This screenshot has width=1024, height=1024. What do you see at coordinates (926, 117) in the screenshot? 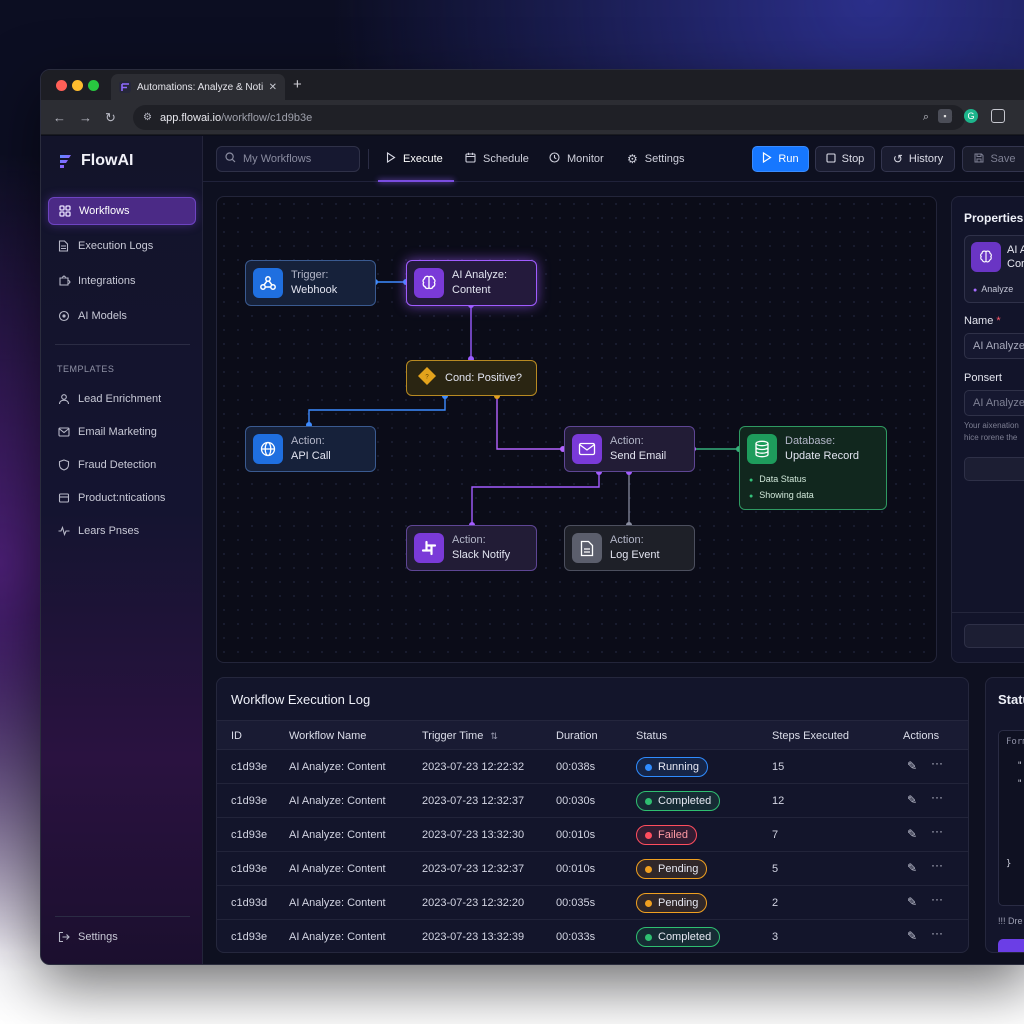
I see `zoom-icon: ⌕` at bounding box center [926, 117].